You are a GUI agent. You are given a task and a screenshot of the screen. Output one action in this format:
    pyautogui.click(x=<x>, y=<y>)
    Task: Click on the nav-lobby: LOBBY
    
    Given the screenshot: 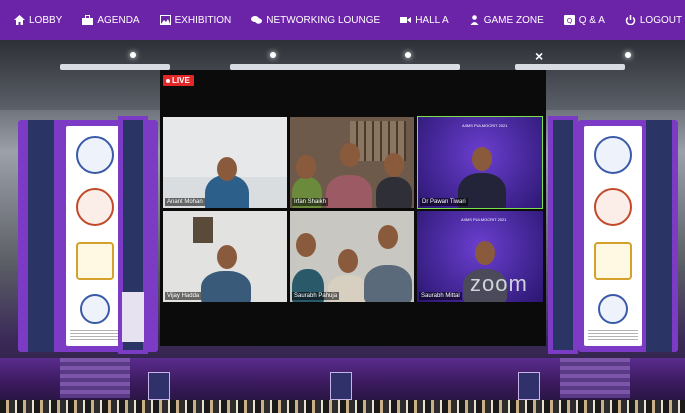 What is the action you would take?
    pyautogui.click(x=38, y=20)
    